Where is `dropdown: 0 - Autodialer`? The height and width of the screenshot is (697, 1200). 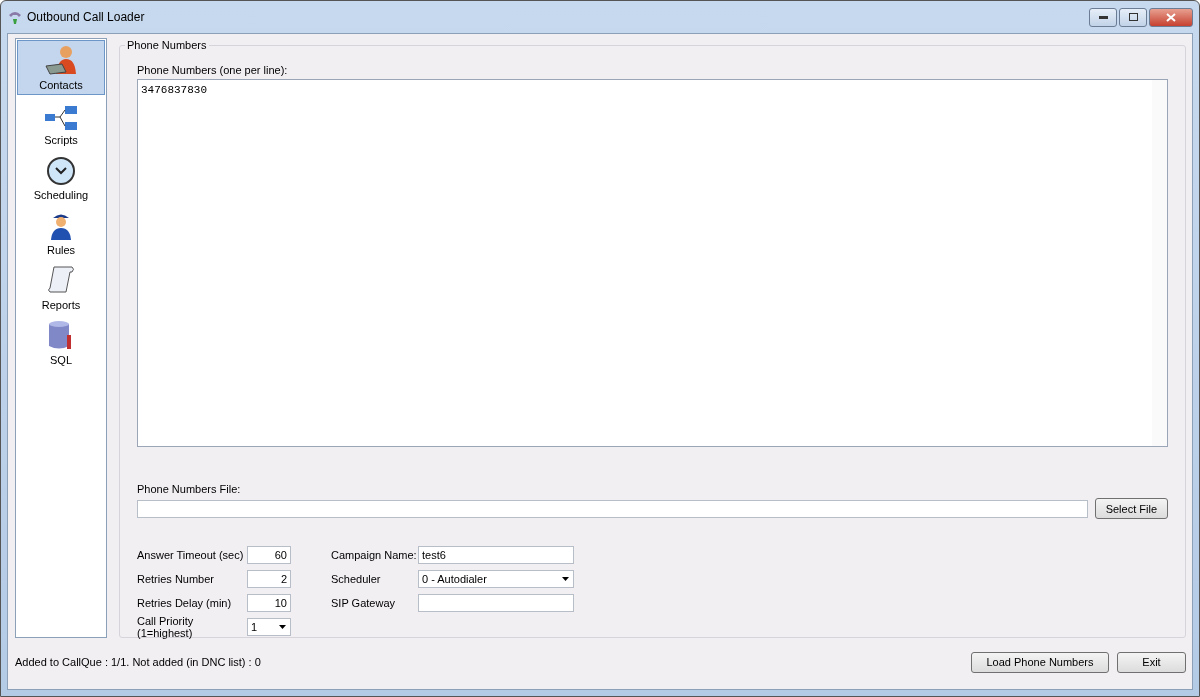 dropdown: 0 - Autodialer is located at coordinates (496, 579).